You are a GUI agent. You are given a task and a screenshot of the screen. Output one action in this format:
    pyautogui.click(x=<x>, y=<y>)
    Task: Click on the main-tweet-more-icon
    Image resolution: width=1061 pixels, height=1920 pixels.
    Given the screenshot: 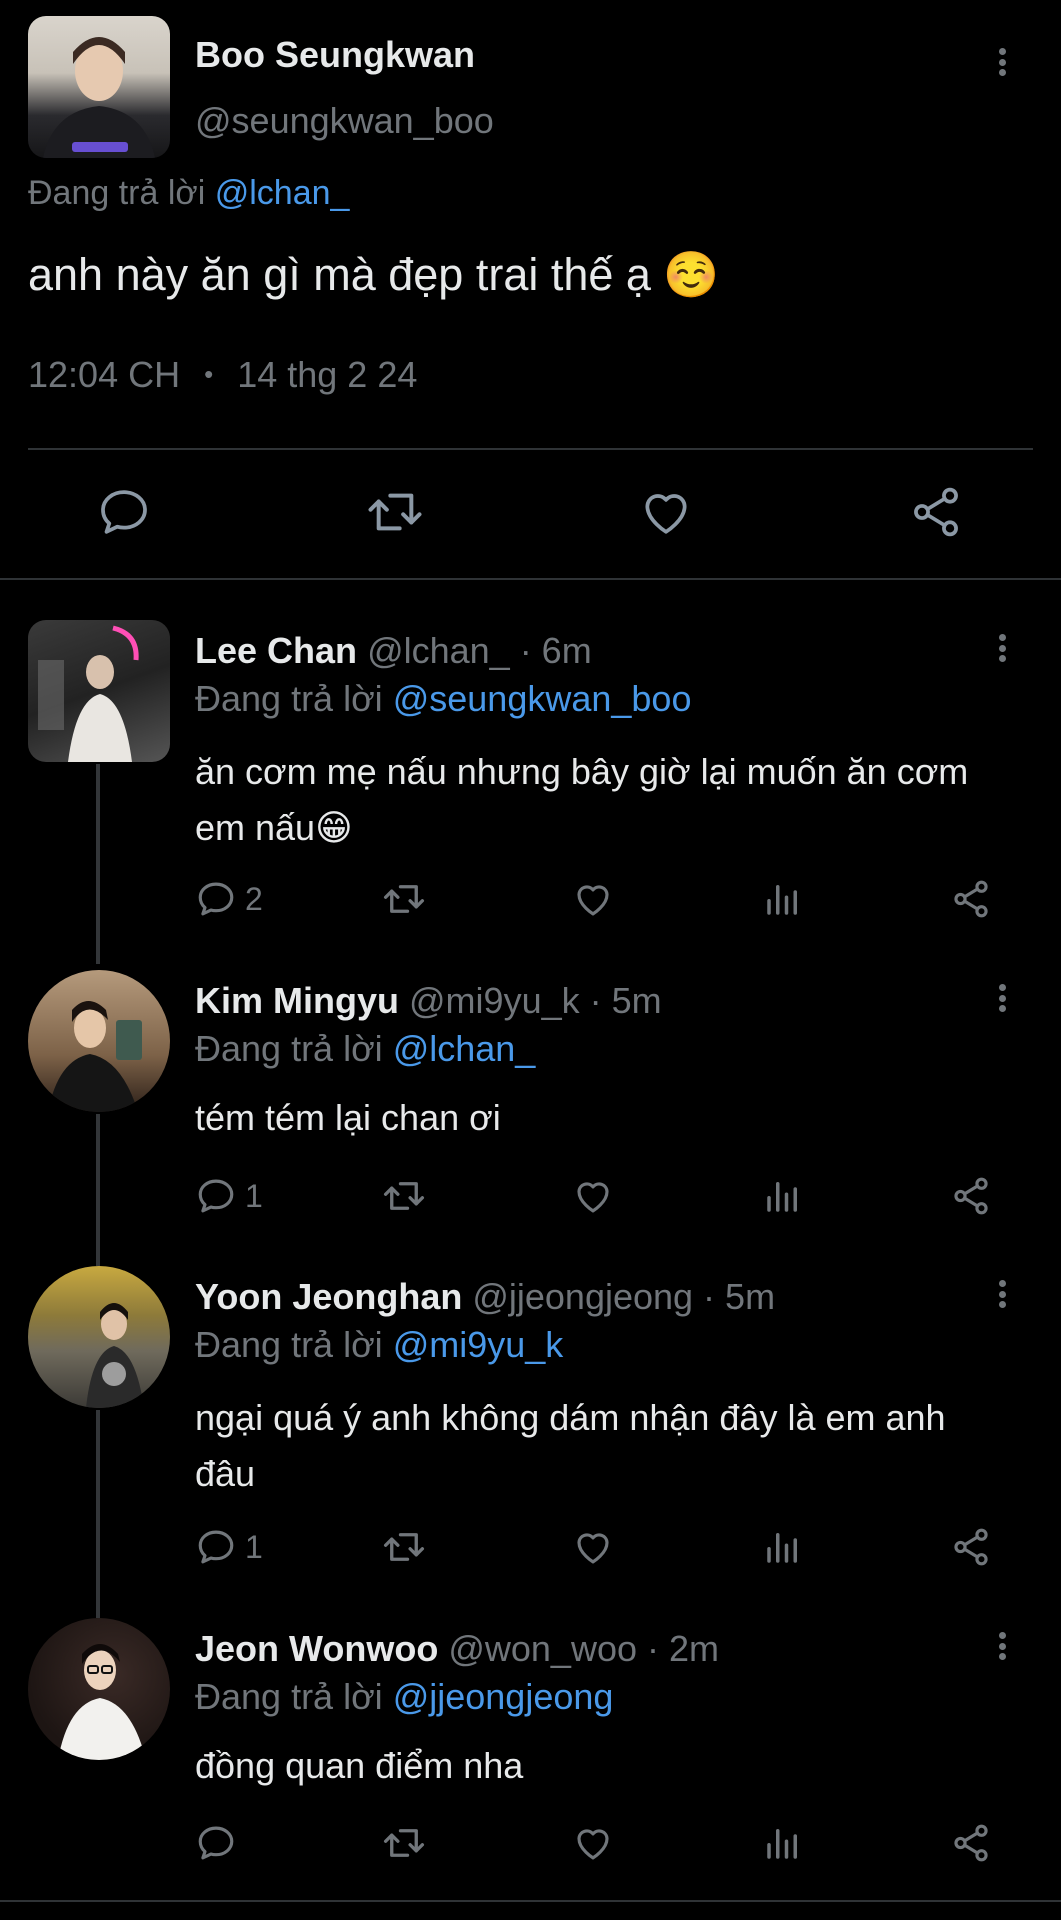 What is the action you would take?
    pyautogui.click(x=1002, y=62)
    